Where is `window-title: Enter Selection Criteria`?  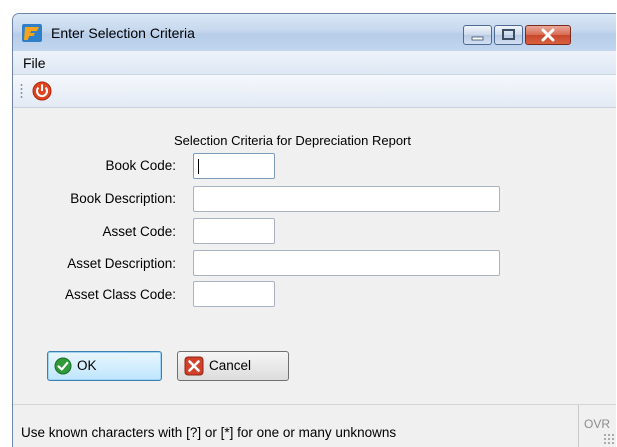
window-title: Enter Selection Criteria is located at coordinates (123, 33).